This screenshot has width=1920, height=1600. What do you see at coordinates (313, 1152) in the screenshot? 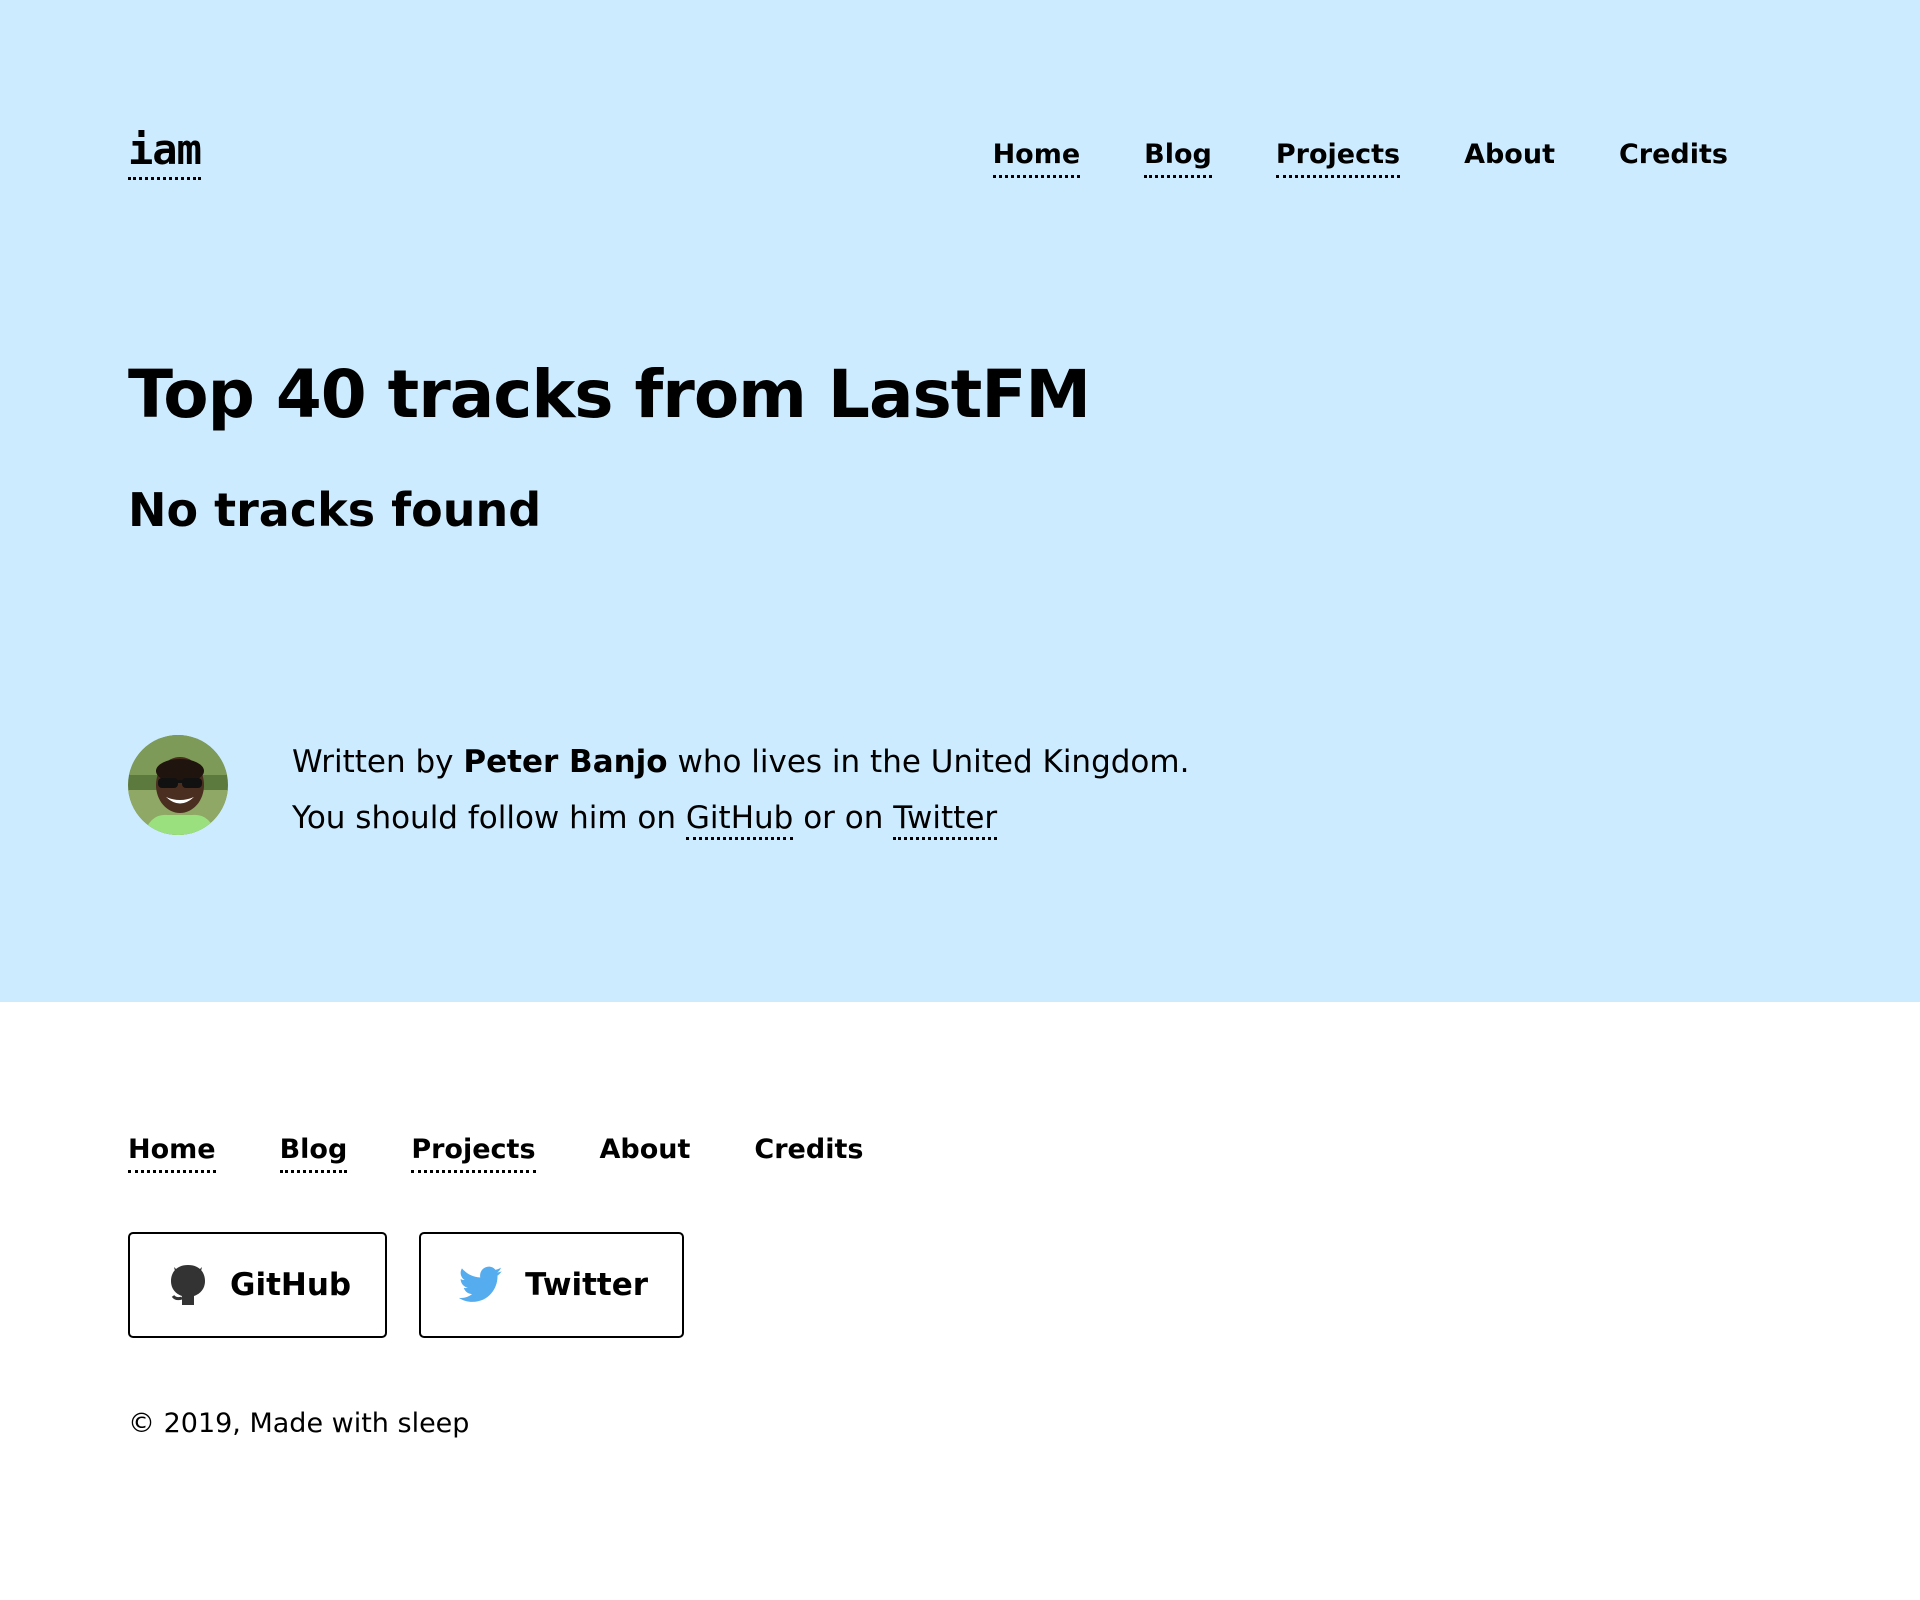
I see `footer-blog-link: Blog` at bounding box center [313, 1152].